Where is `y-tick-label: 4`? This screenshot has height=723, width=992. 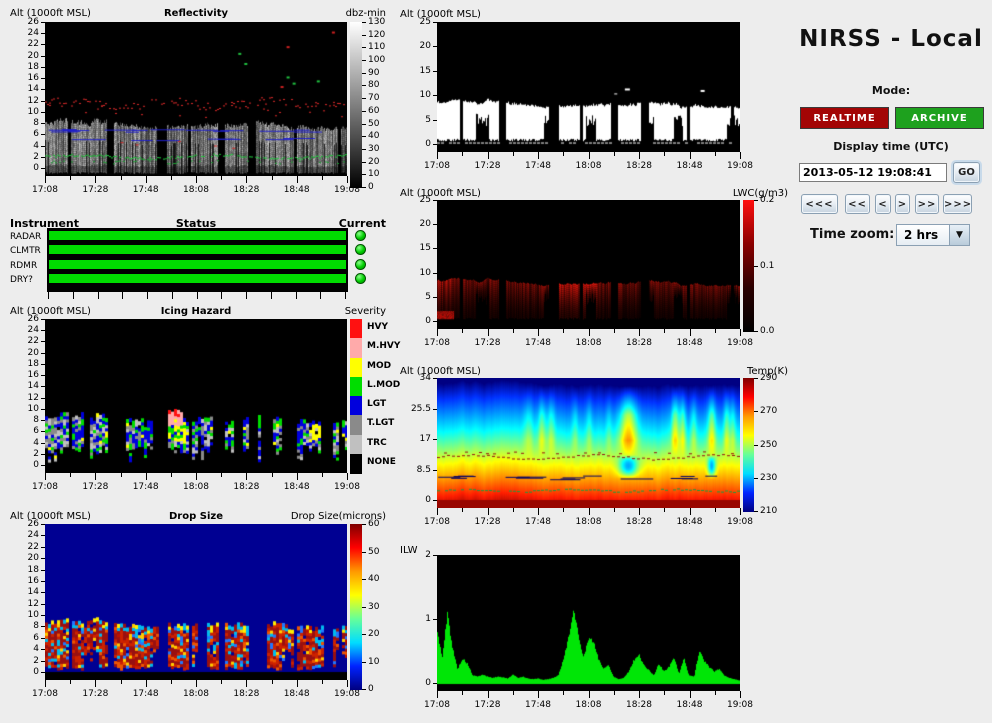 y-tick-label: 4 is located at coordinates (36, 145).